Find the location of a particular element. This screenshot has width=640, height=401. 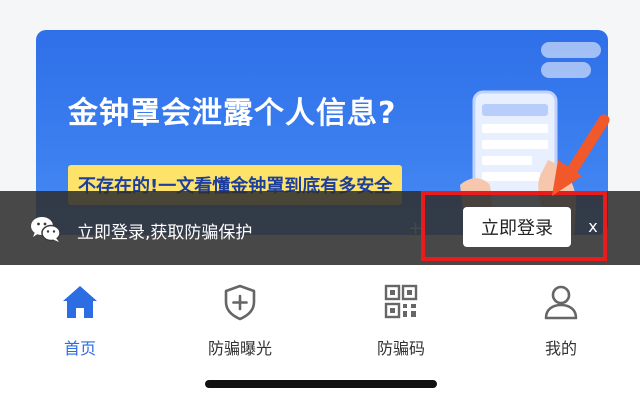

nav-label: 我的 is located at coordinates (560, 348).